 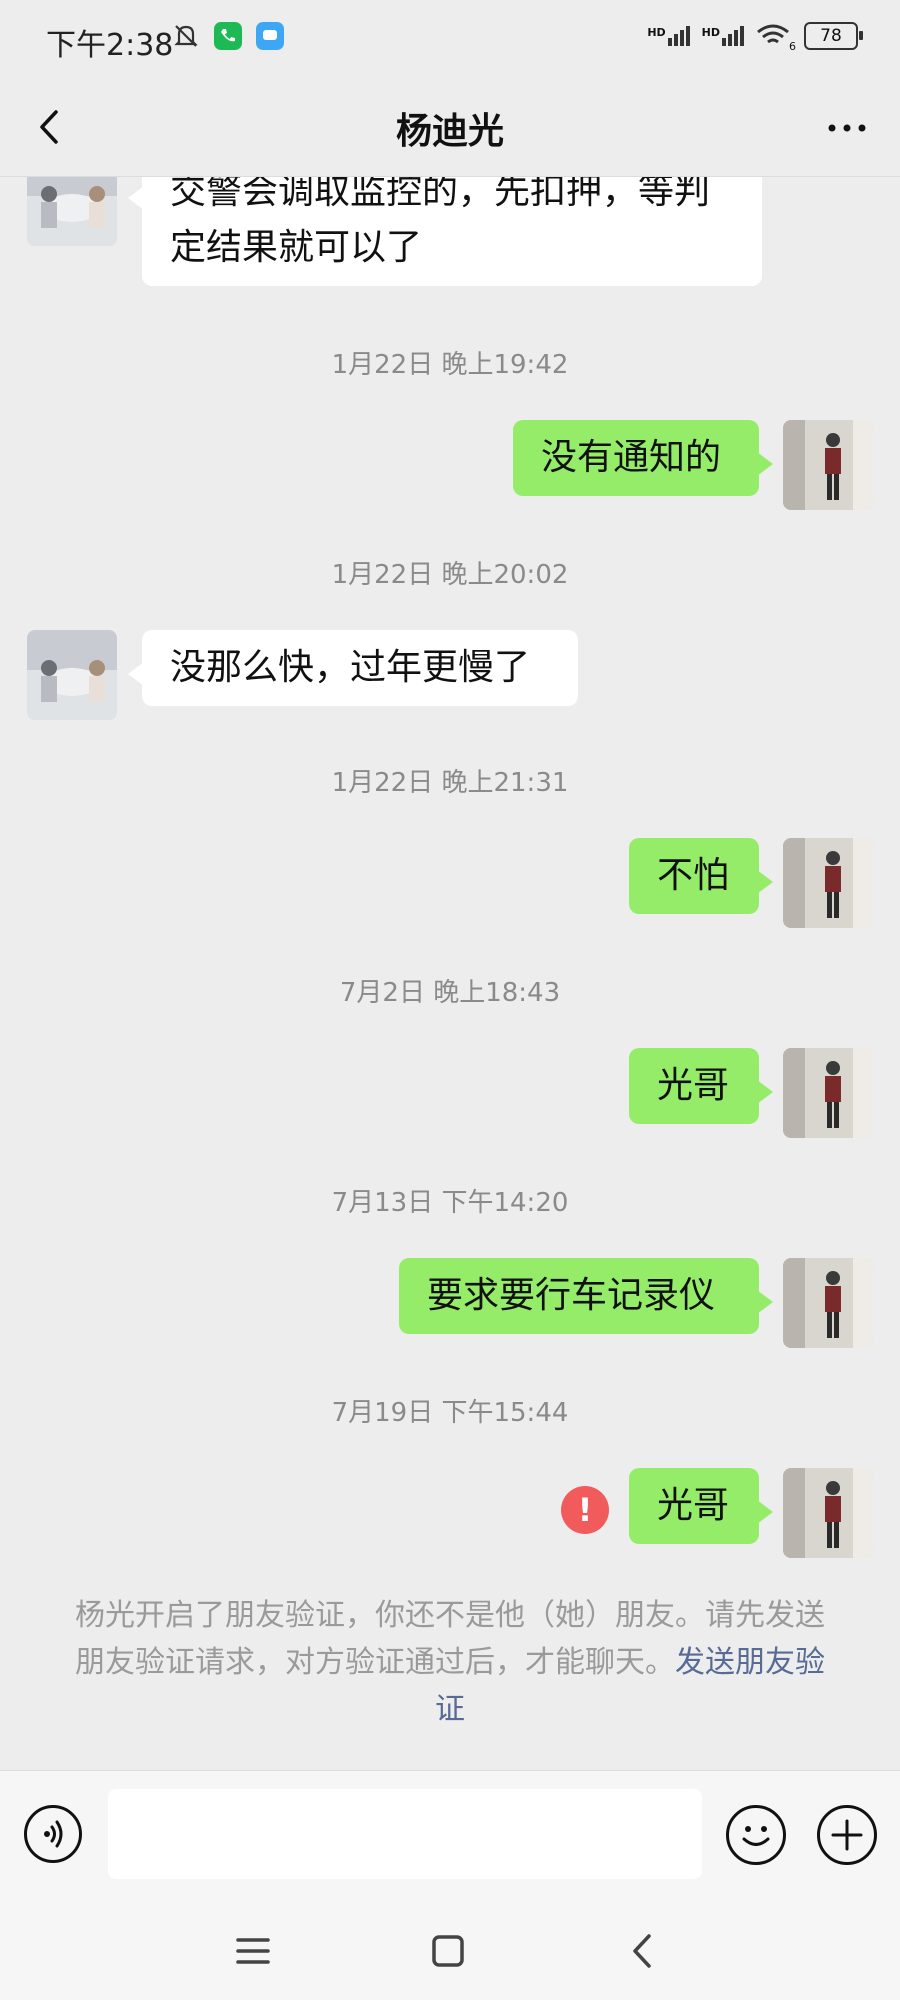 I want to click on menu-icon, so click(x=253, y=1951).